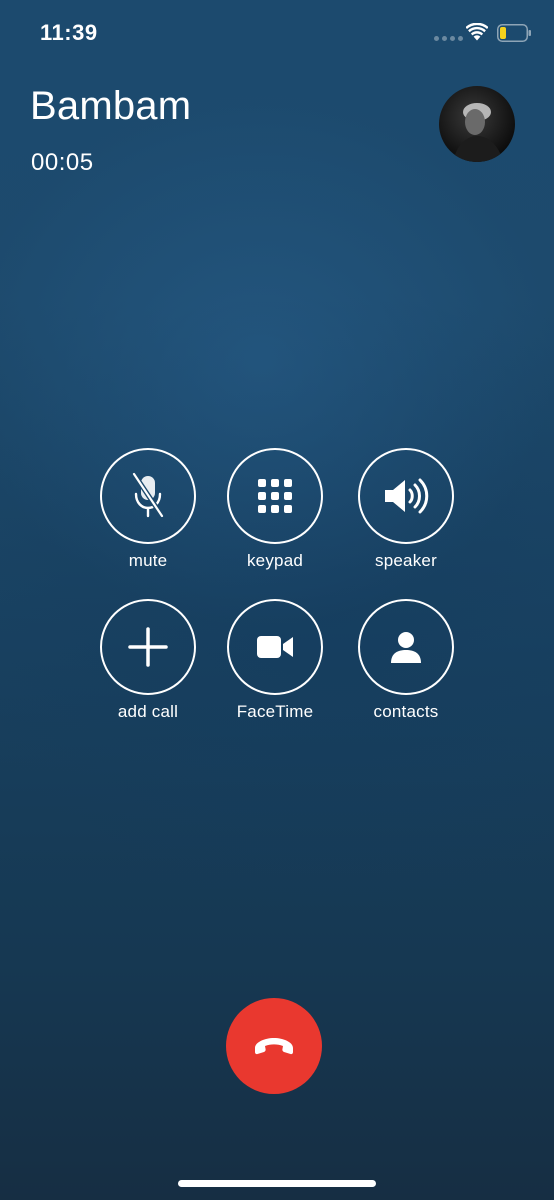 The image size is (554, 1200). I want to click on person-icon, so click(406, 647).